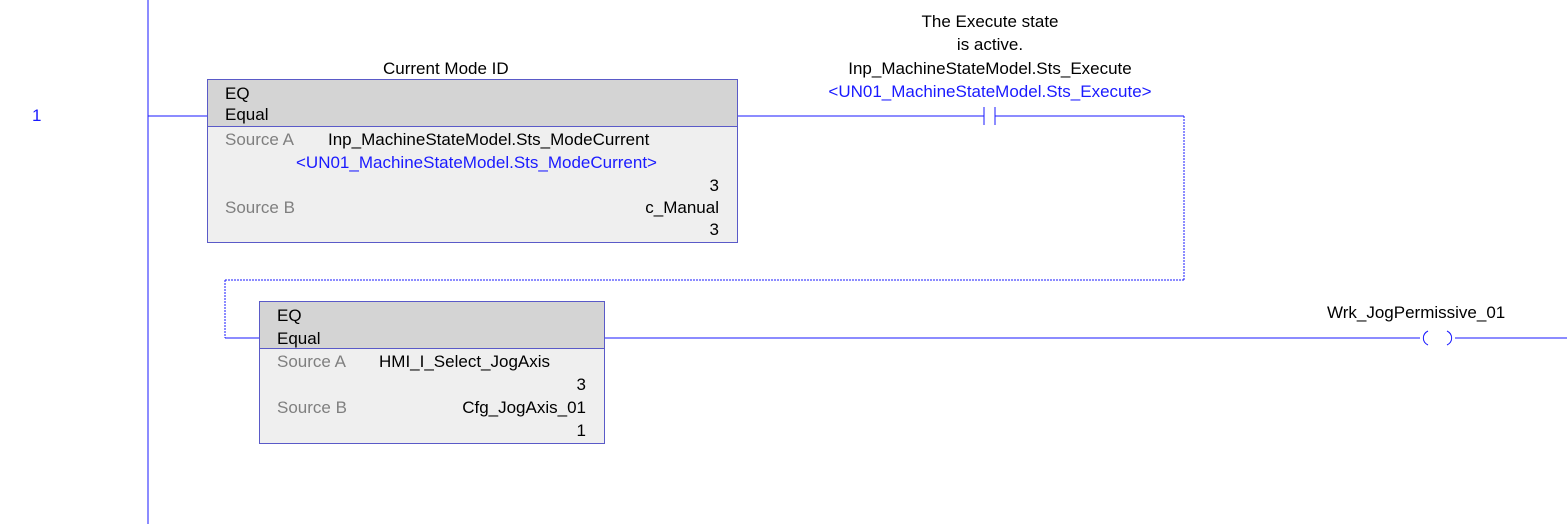 The width and height of the screenshot is (1567, 529). I want to click on xic-description-line2: is active., so click(990, 44).